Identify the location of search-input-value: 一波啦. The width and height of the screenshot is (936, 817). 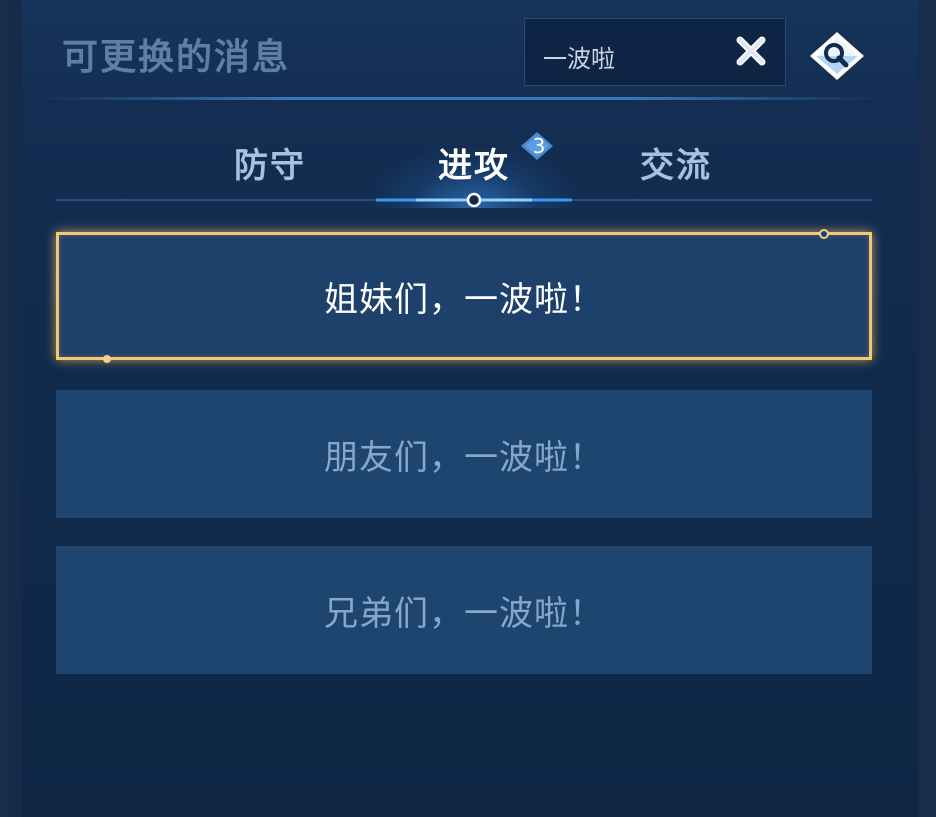
(579, 56).